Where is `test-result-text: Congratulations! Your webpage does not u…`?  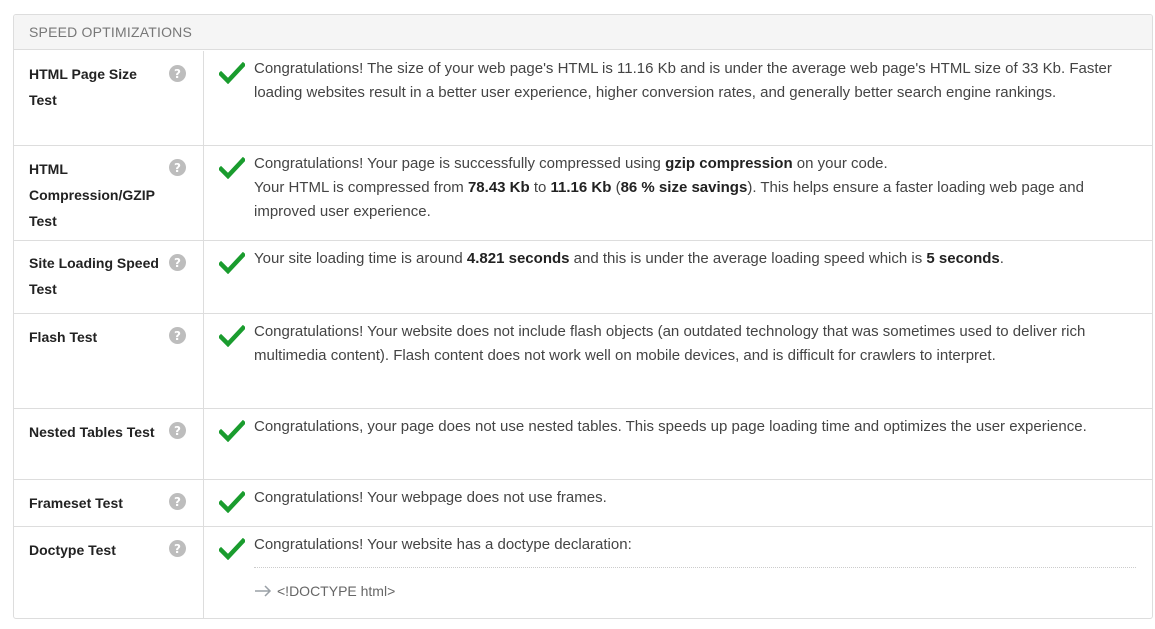
test-result-text: Congratulations! Your webpage does not u… is located at coordinates (430, 497).